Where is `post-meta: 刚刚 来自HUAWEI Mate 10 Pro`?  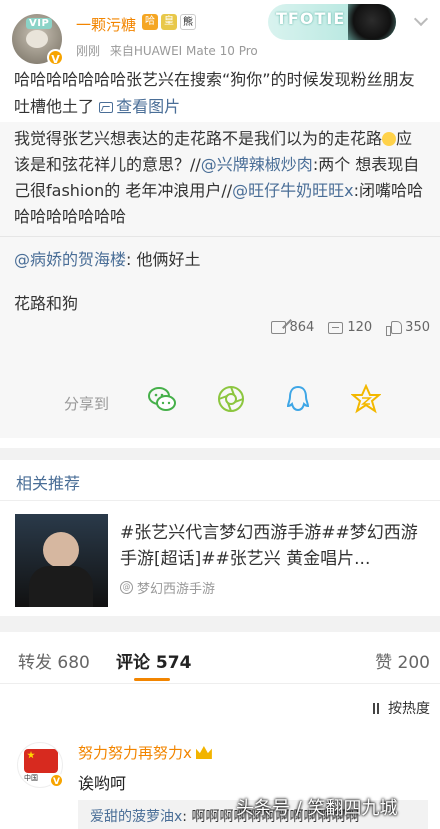
post-meta: 刚刚 来自HUAWEI Mate 10 Pro is located at coordinates (170, 50).